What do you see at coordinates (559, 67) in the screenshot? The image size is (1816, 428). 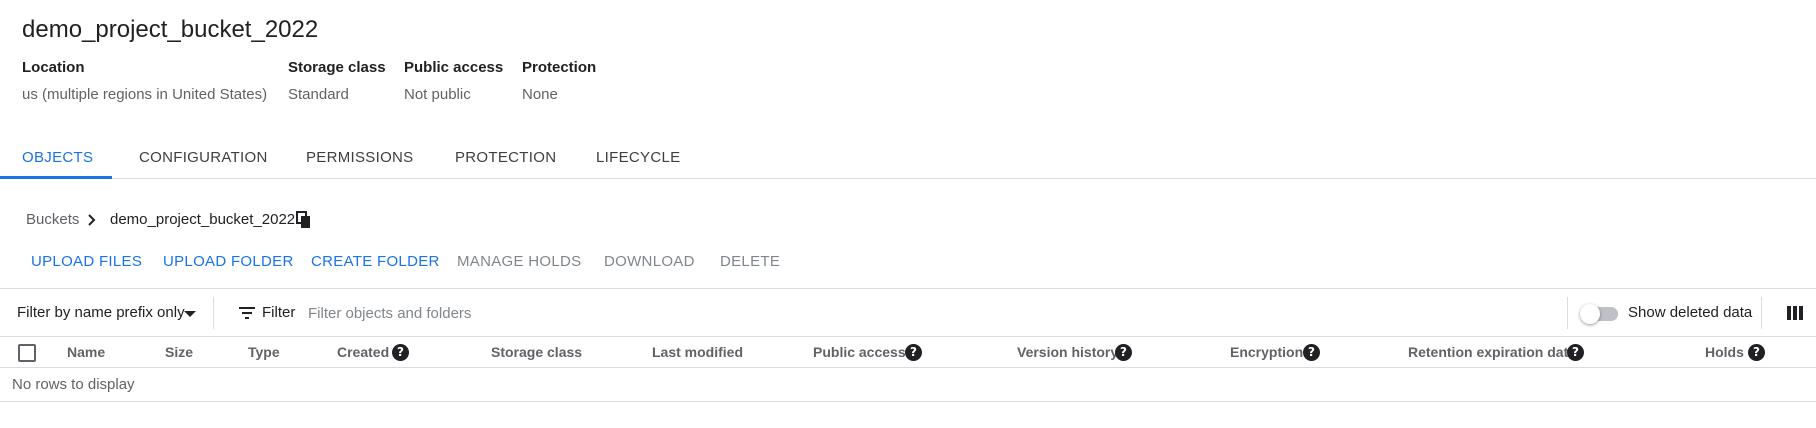 I see `protection-label: Protection` at bounding box center [559, 67].